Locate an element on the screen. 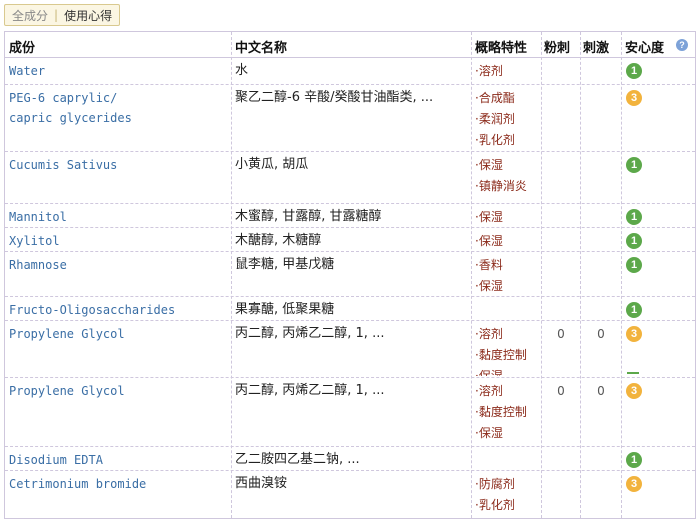 This screenshot has width=700, height=523. ingredient-name-link: PEG-6 caprylic/ is located at coordinates (63, 98).